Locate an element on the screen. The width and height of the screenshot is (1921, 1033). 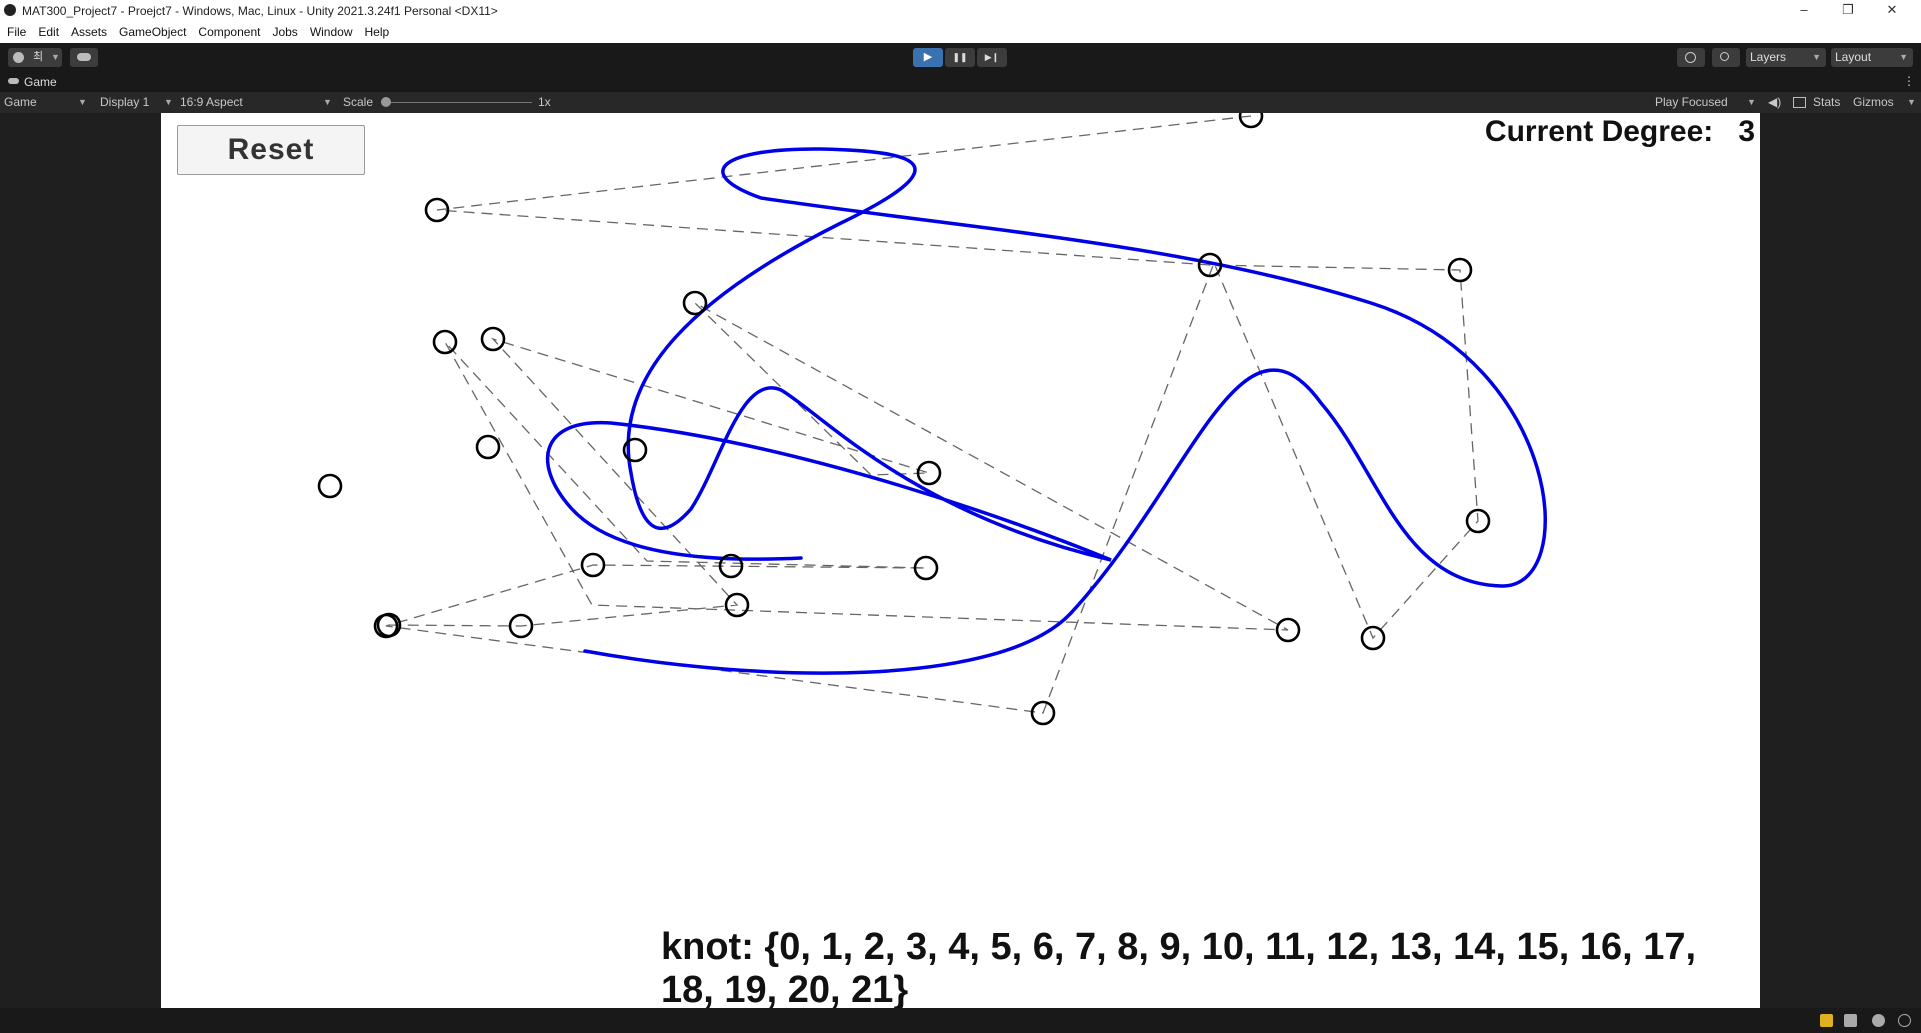
step-button: ▶❙ is located at coordinates (992, 57).